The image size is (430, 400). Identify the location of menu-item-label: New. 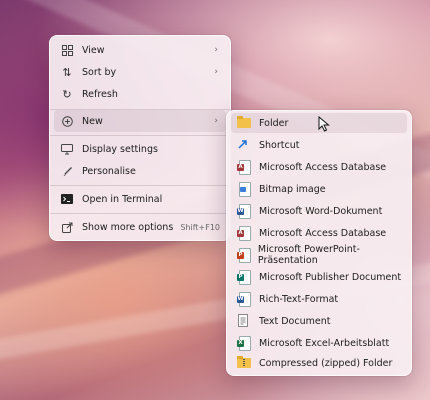
(92, 121).